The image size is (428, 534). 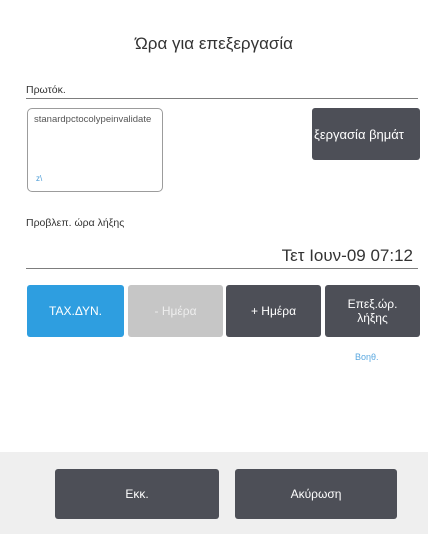 I want to click on minus-day-button: - Ημέρα, so click(x=175, y=311).